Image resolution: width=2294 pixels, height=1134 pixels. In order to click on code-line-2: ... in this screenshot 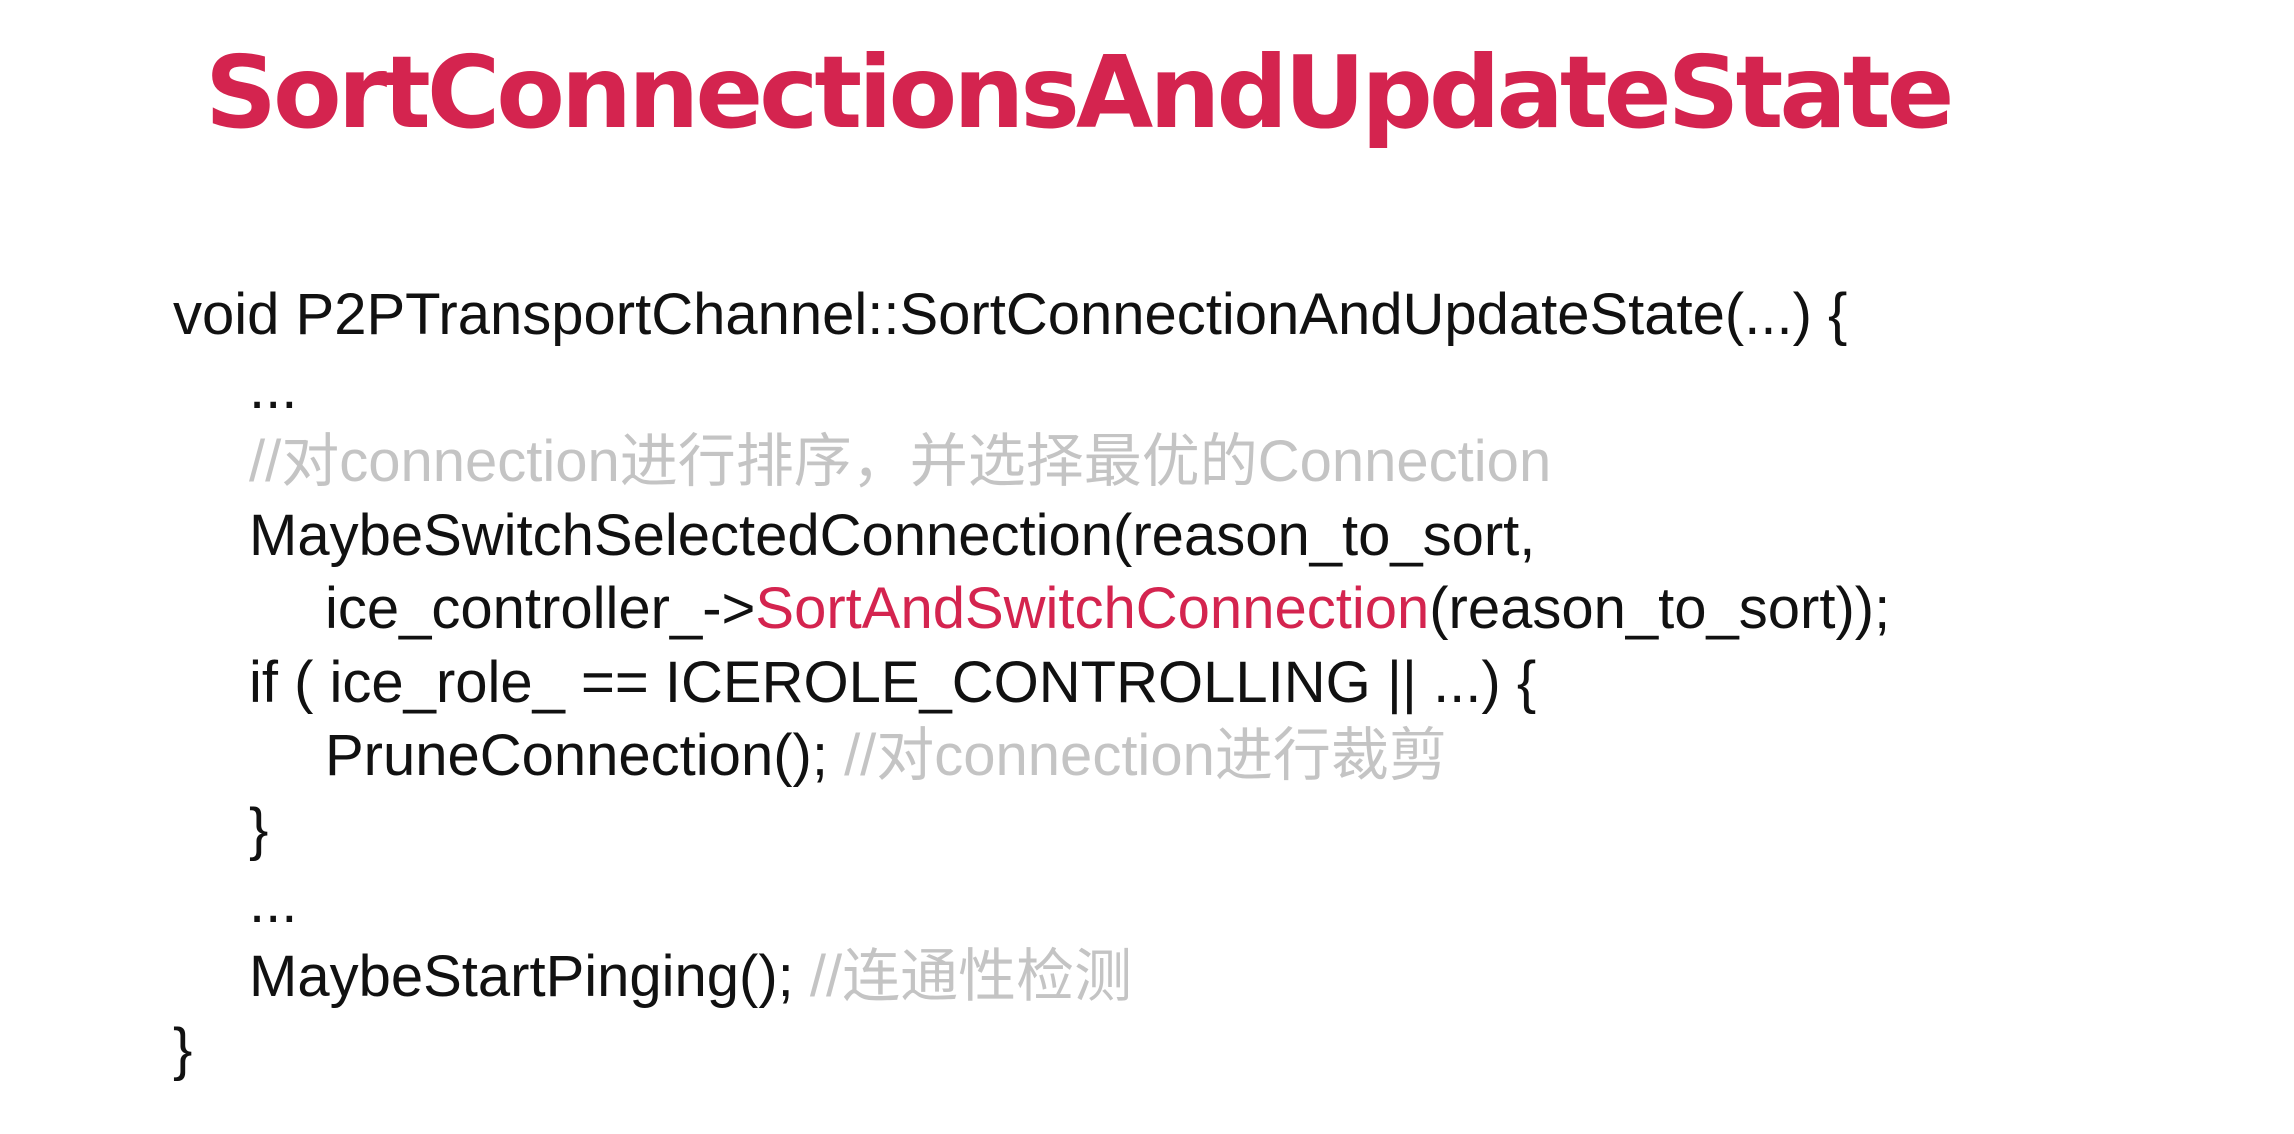, I will do `click(1031, 389)`.